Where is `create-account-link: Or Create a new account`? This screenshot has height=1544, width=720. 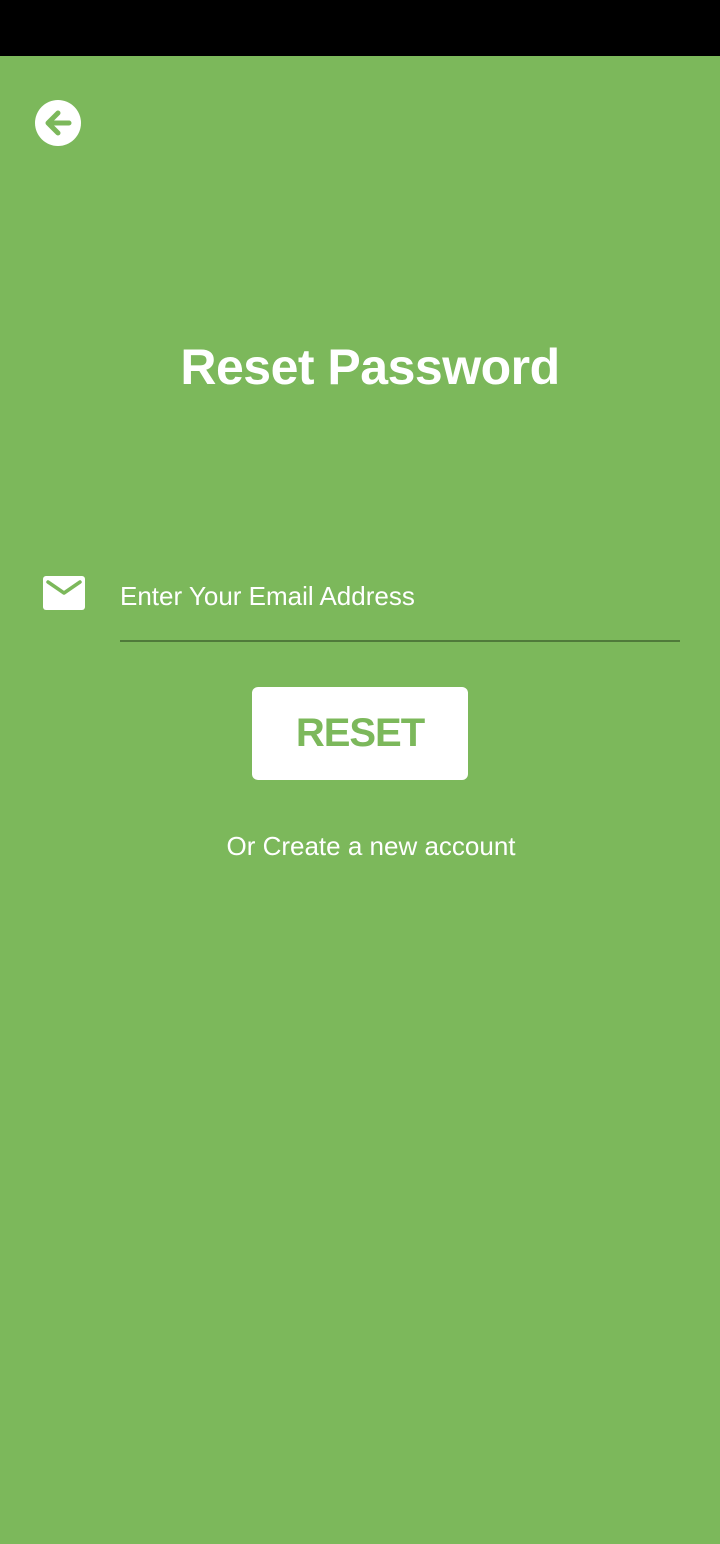
create-account-link: Or Create a new account is located at coordinates (360, 846).